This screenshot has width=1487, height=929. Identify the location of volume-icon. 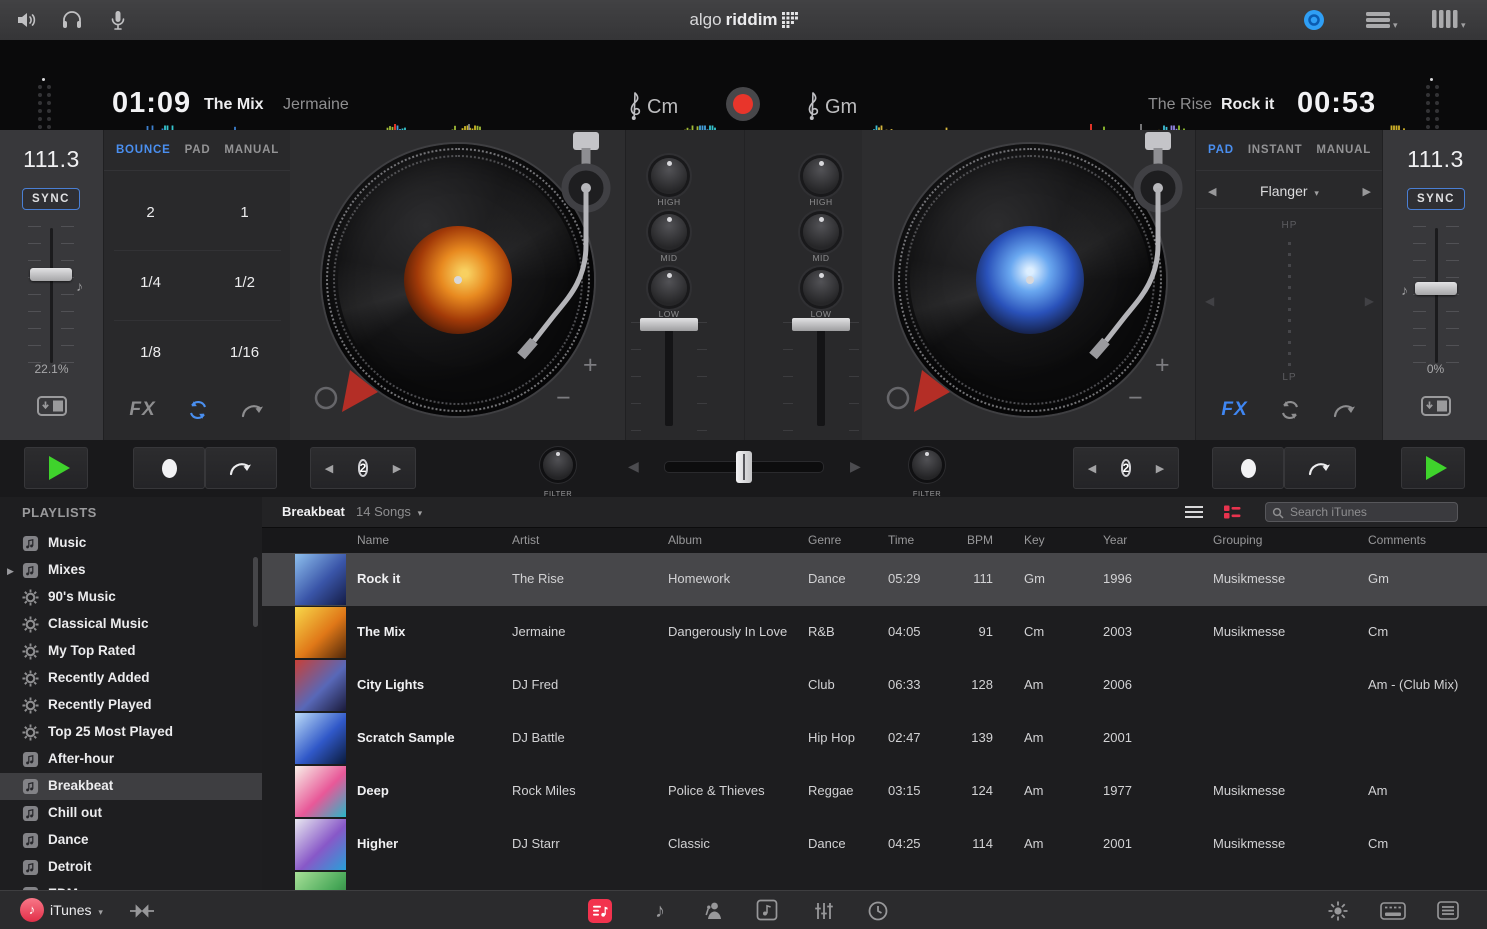
(26, 20).